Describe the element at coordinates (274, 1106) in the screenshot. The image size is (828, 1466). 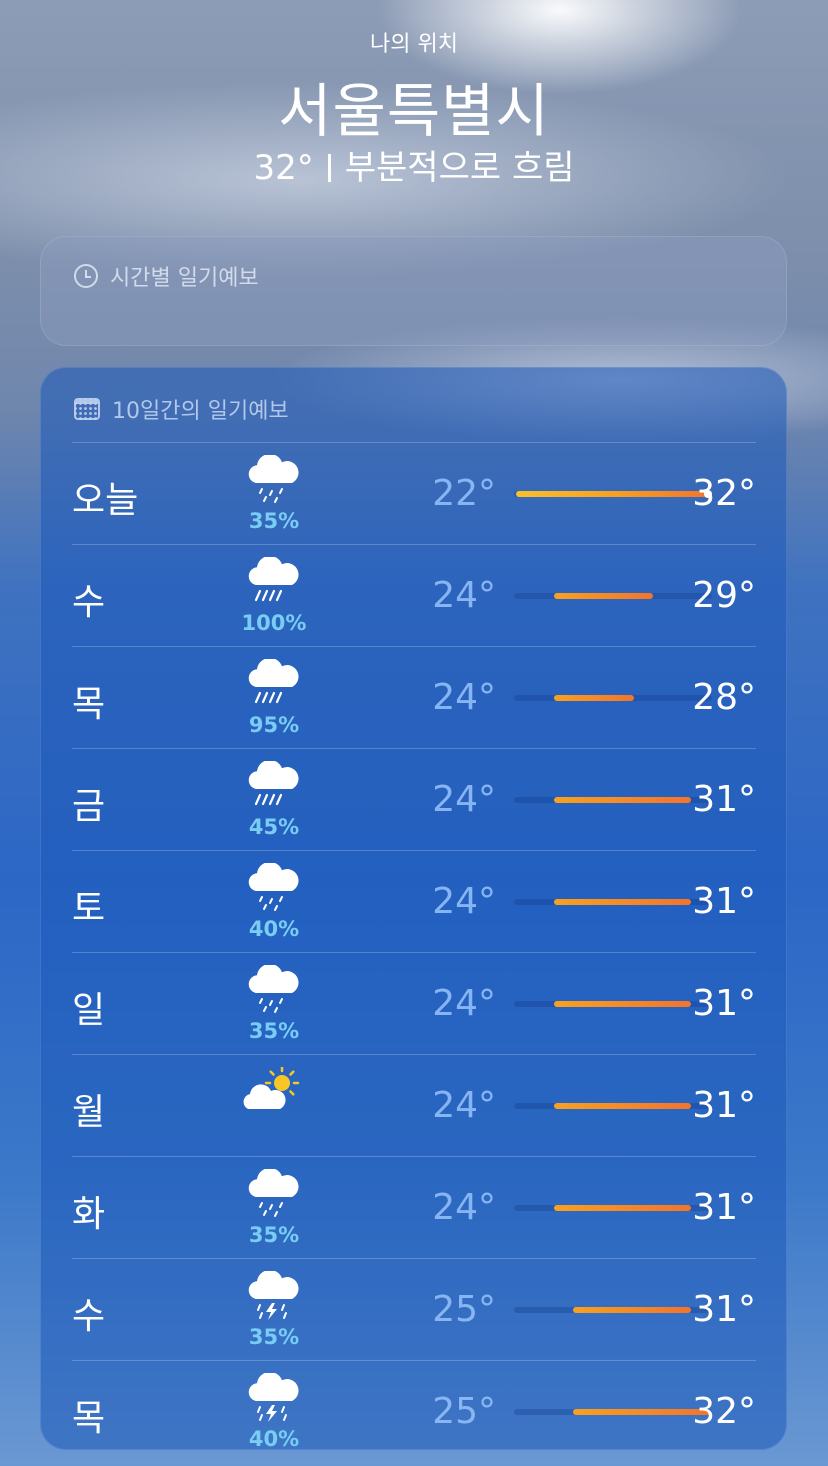
I see `weather-cell` at that location.